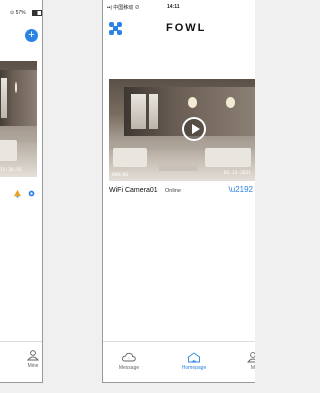 The width and height of the screenshot is (320, 393). I want to click on camera-preview: 02-23-2021 0KB/0S, so click(182, 130).